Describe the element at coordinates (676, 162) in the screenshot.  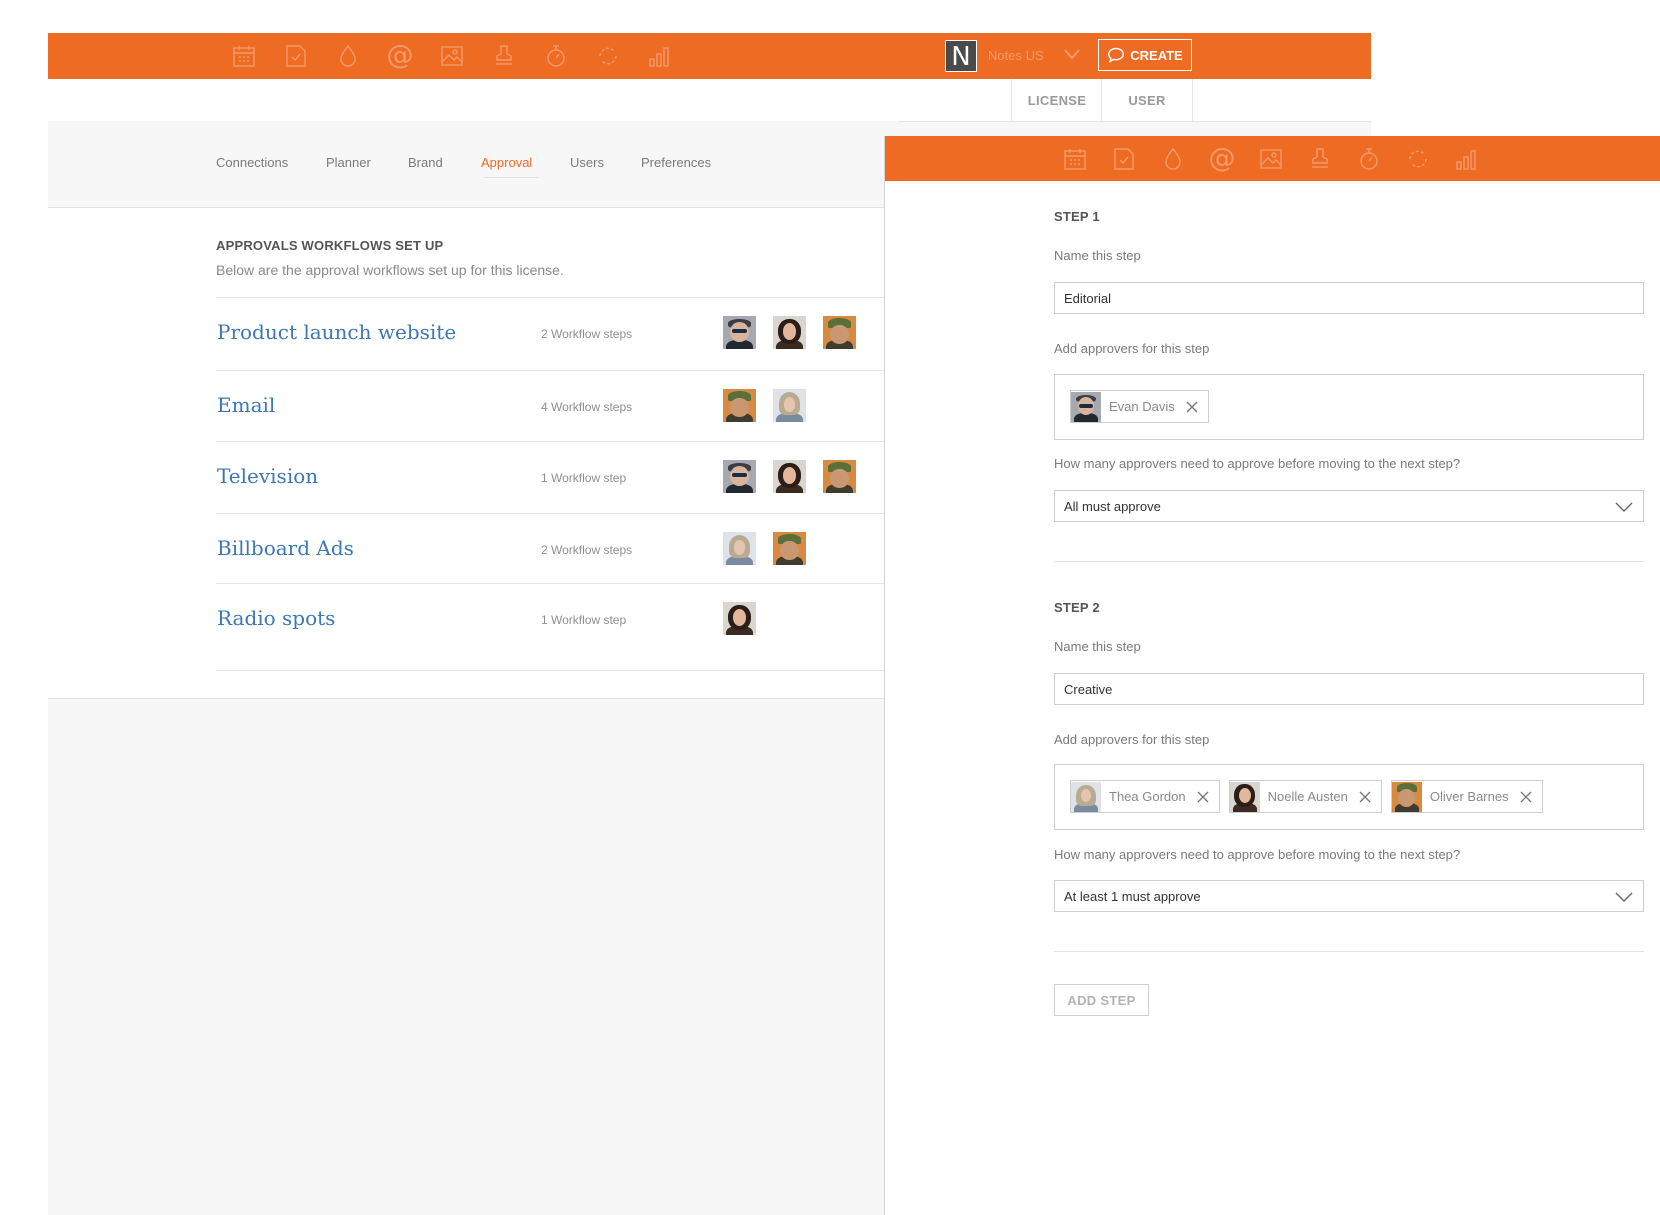
I see `tab-preferences: Preferences` at that location.